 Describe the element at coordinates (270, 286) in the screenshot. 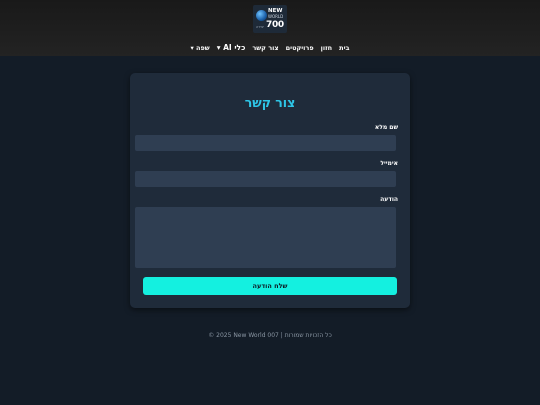

I see `send-message-button: שלח הודעה` at that location.